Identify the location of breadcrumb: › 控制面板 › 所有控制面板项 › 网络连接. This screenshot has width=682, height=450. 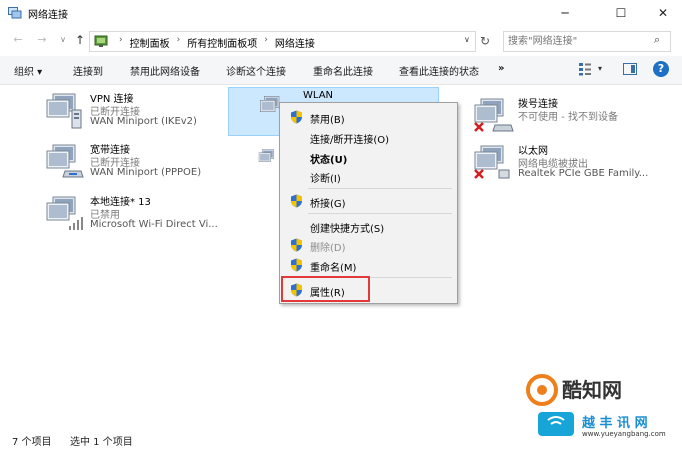
(215, 42).